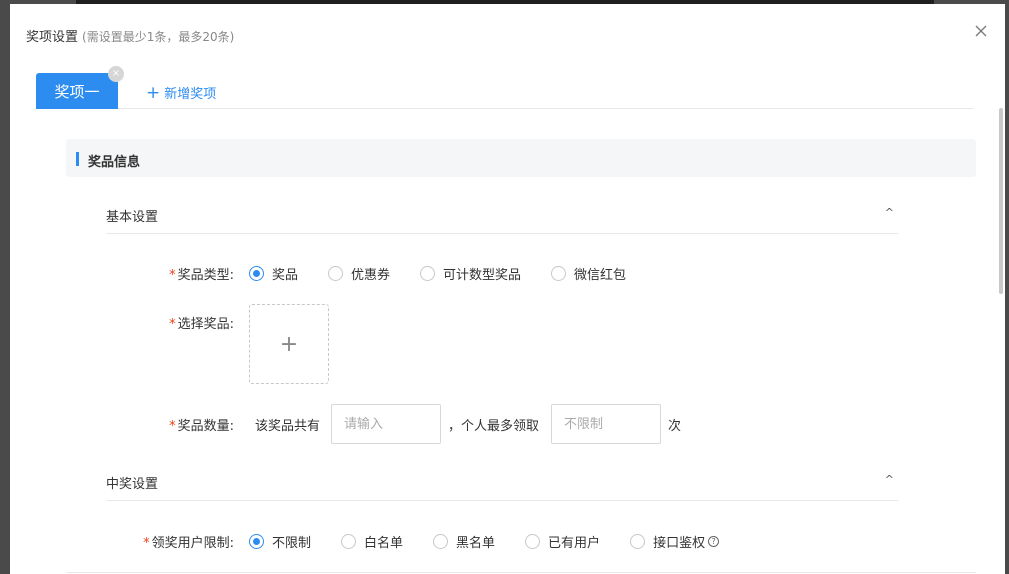  I want to click on basic-settings-title: 基本设置, so click(132, 217).